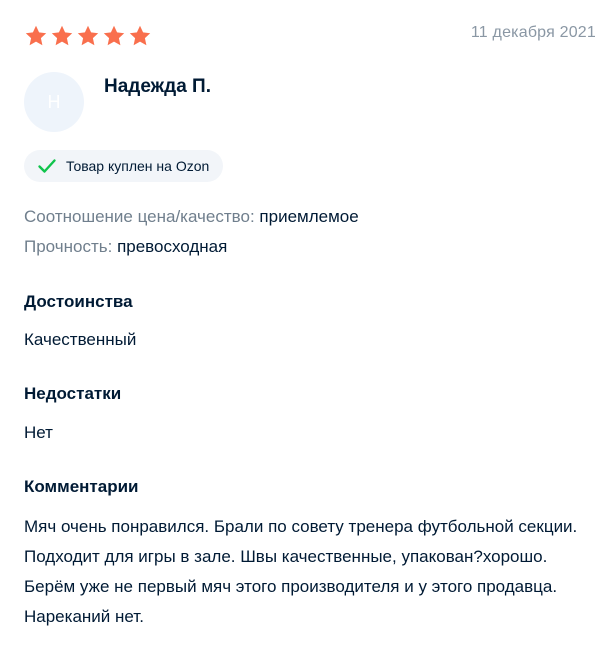  What do you see at coordinates (68, 246) in the screenshot?
I see `attribute-key: Прочность:` at bounding box center [68, 246].